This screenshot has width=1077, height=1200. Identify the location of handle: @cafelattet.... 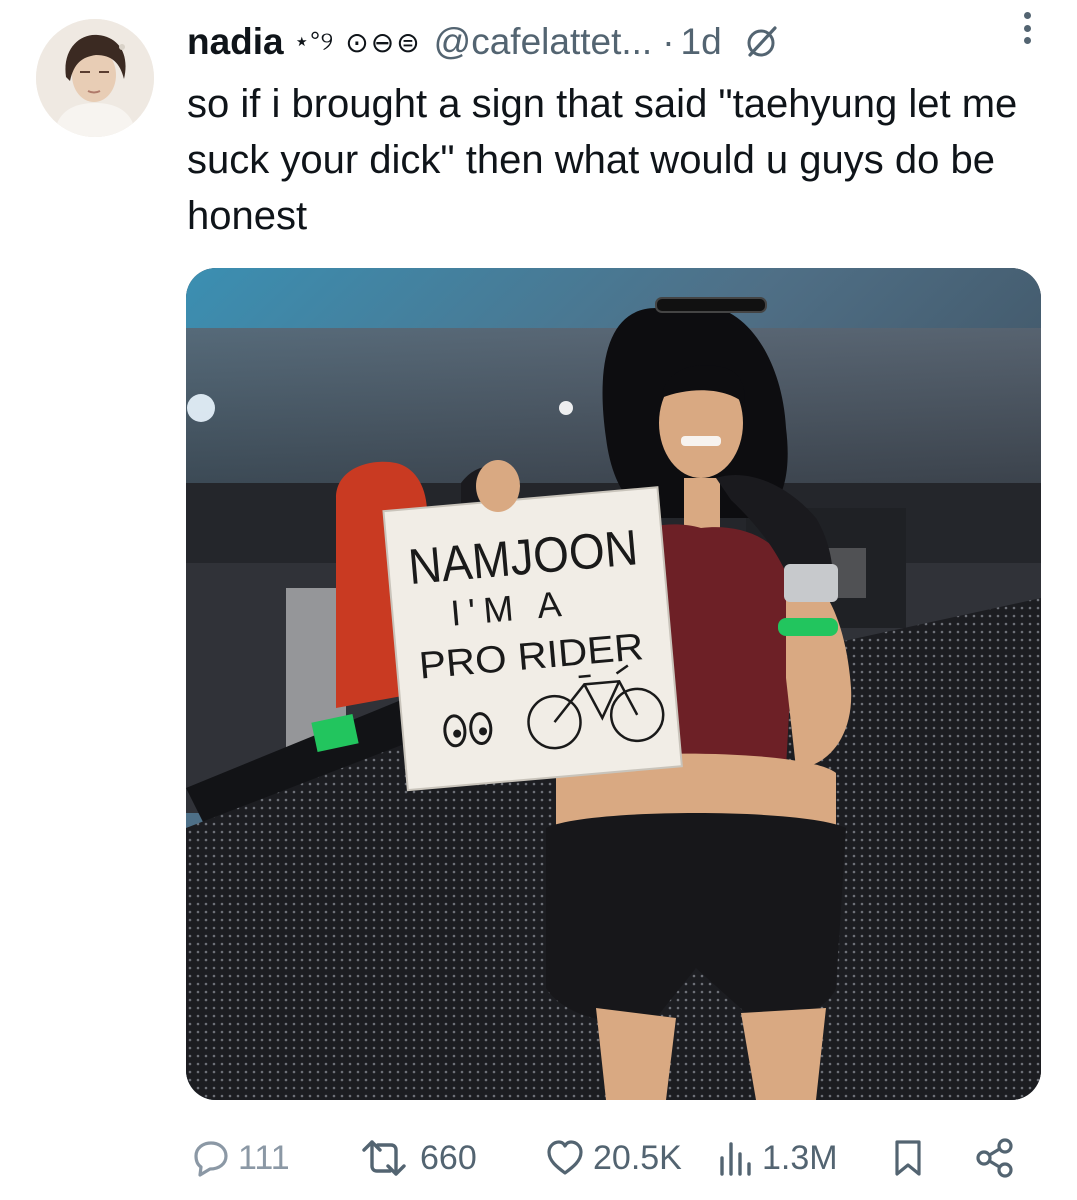
(543, 42).